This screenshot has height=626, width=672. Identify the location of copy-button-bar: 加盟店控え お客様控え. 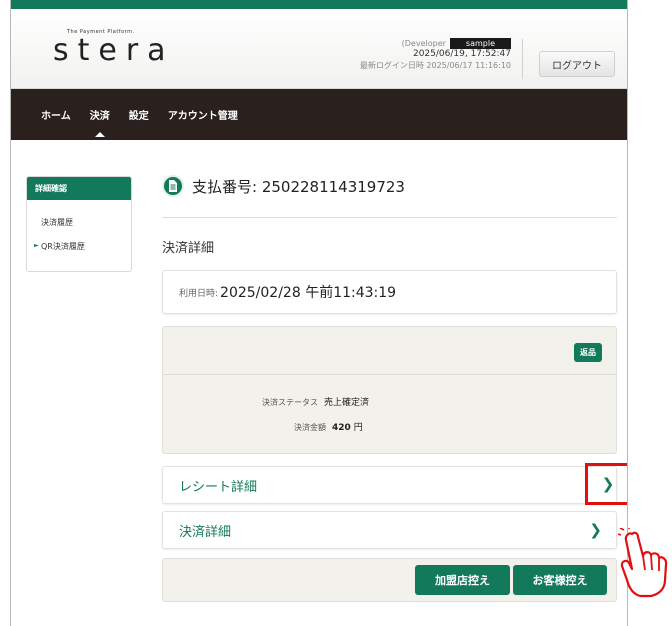
(389, 580).